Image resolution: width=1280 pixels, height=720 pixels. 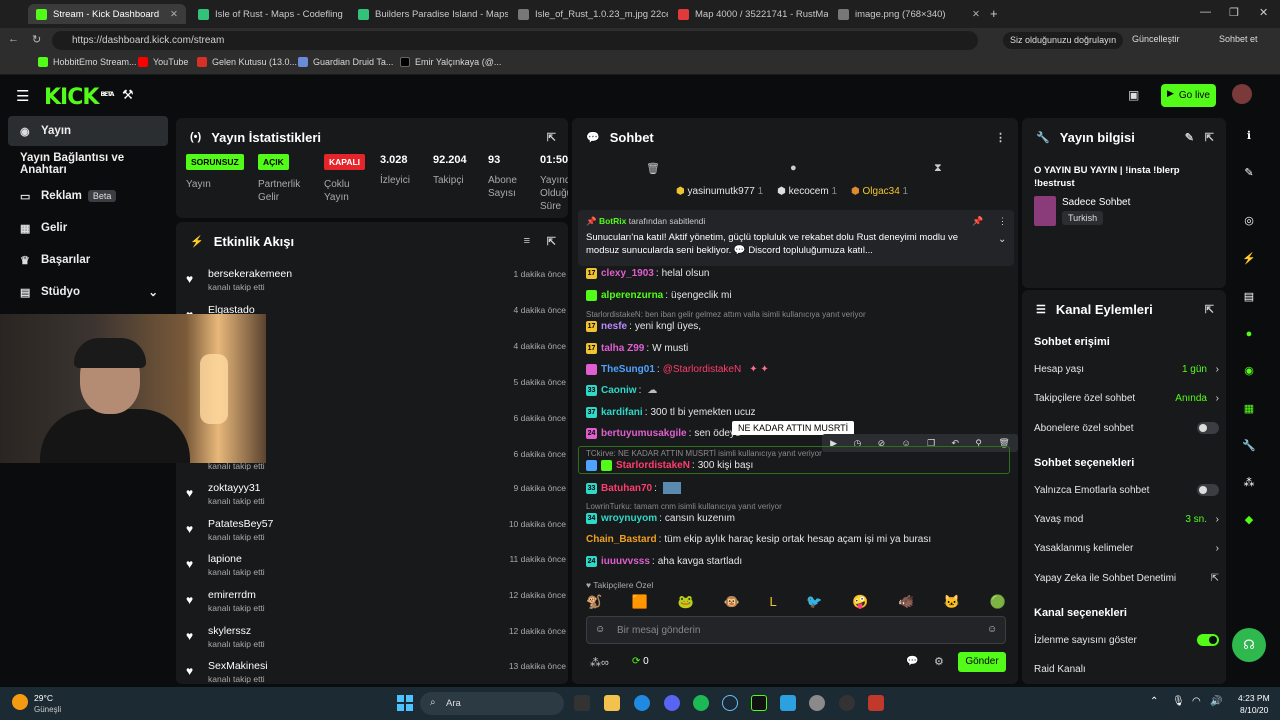 What do you see at coordinates (876, 703) in the screenshot?
I see `app-red-icon` at bounding box center [876, 703].